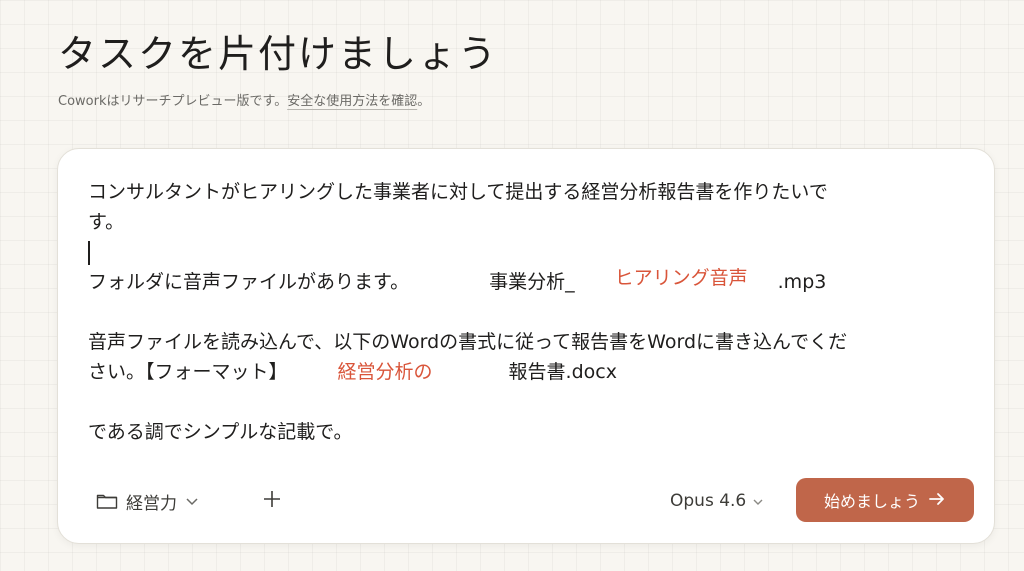  I want to click on safety-guide-link: 安全な使用方法を確認, so click(352, 101).